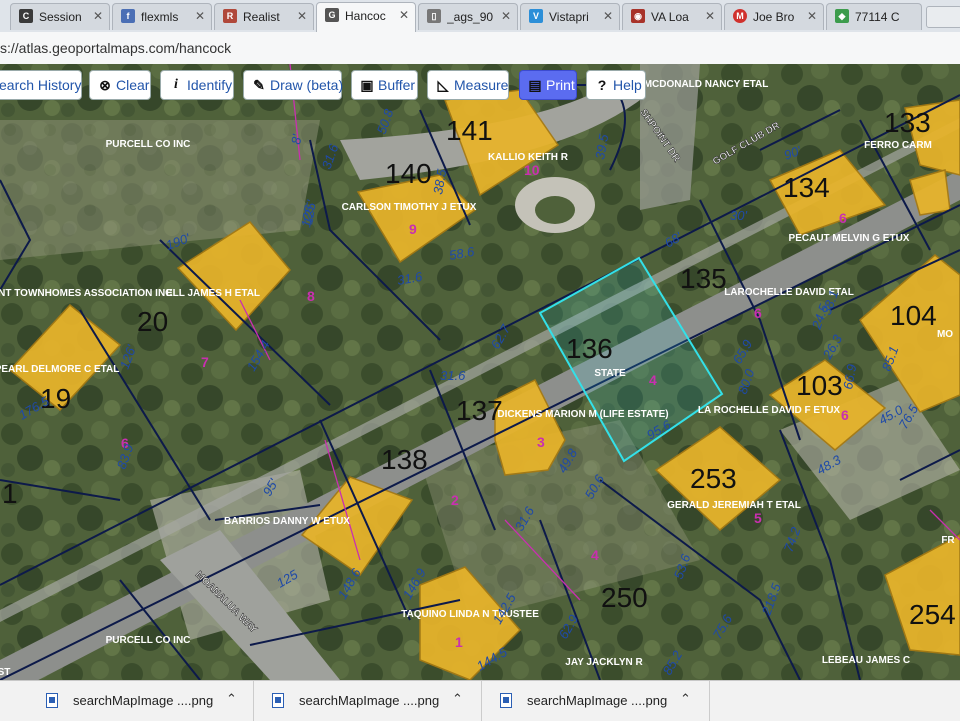  Describe the element at coordinates (532, 170) in the screenshot. I see `lot-number-label: 10` at that location.